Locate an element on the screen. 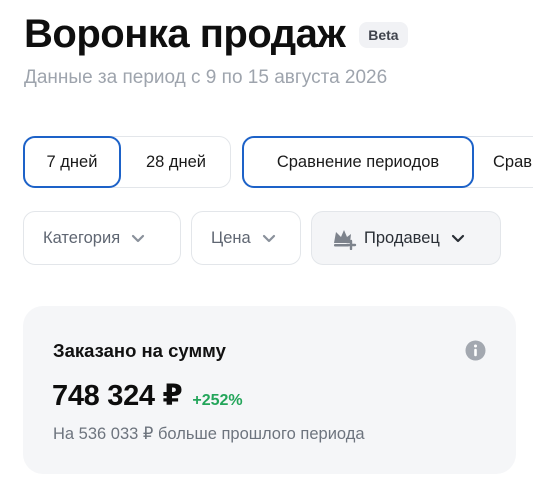 This screenshot has height=485, width=533. period-group-presets: 7 дней 28 дней is located at coordinates (127, 162).